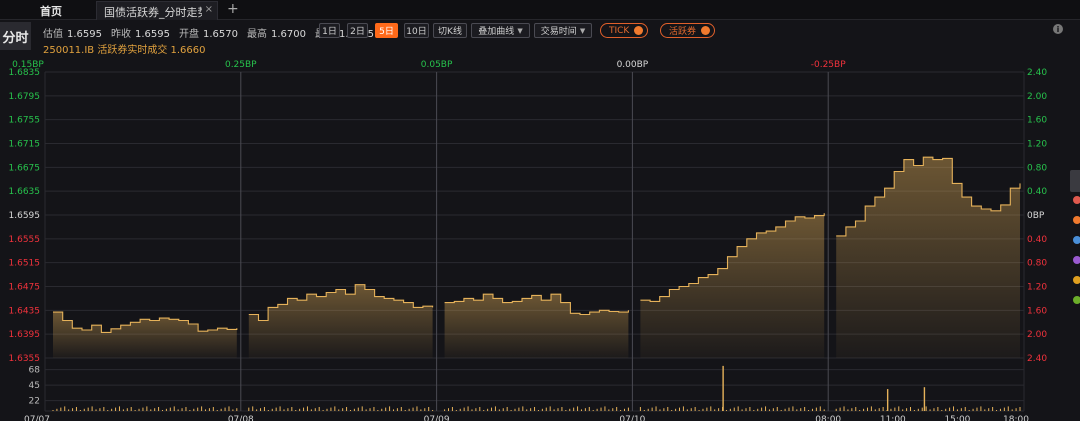 The image size is (1080, 421). What do you see at coordinates (540, 10) in the screenshot?
I see `tab-bar: 首页 国债活跃券_分时走势 × +` at bounding box center [540, 10].